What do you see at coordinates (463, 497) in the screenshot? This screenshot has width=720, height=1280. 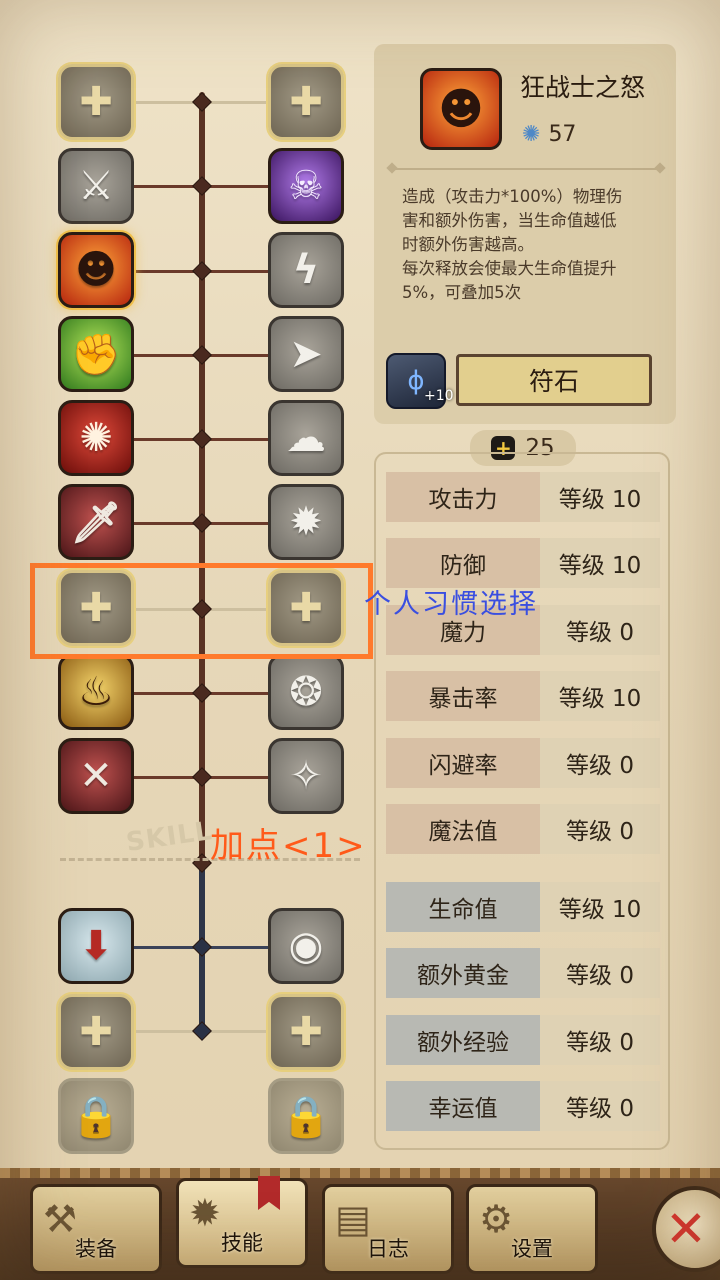 I see `stat-name: 攻击力` at bounding box center [463, 497].